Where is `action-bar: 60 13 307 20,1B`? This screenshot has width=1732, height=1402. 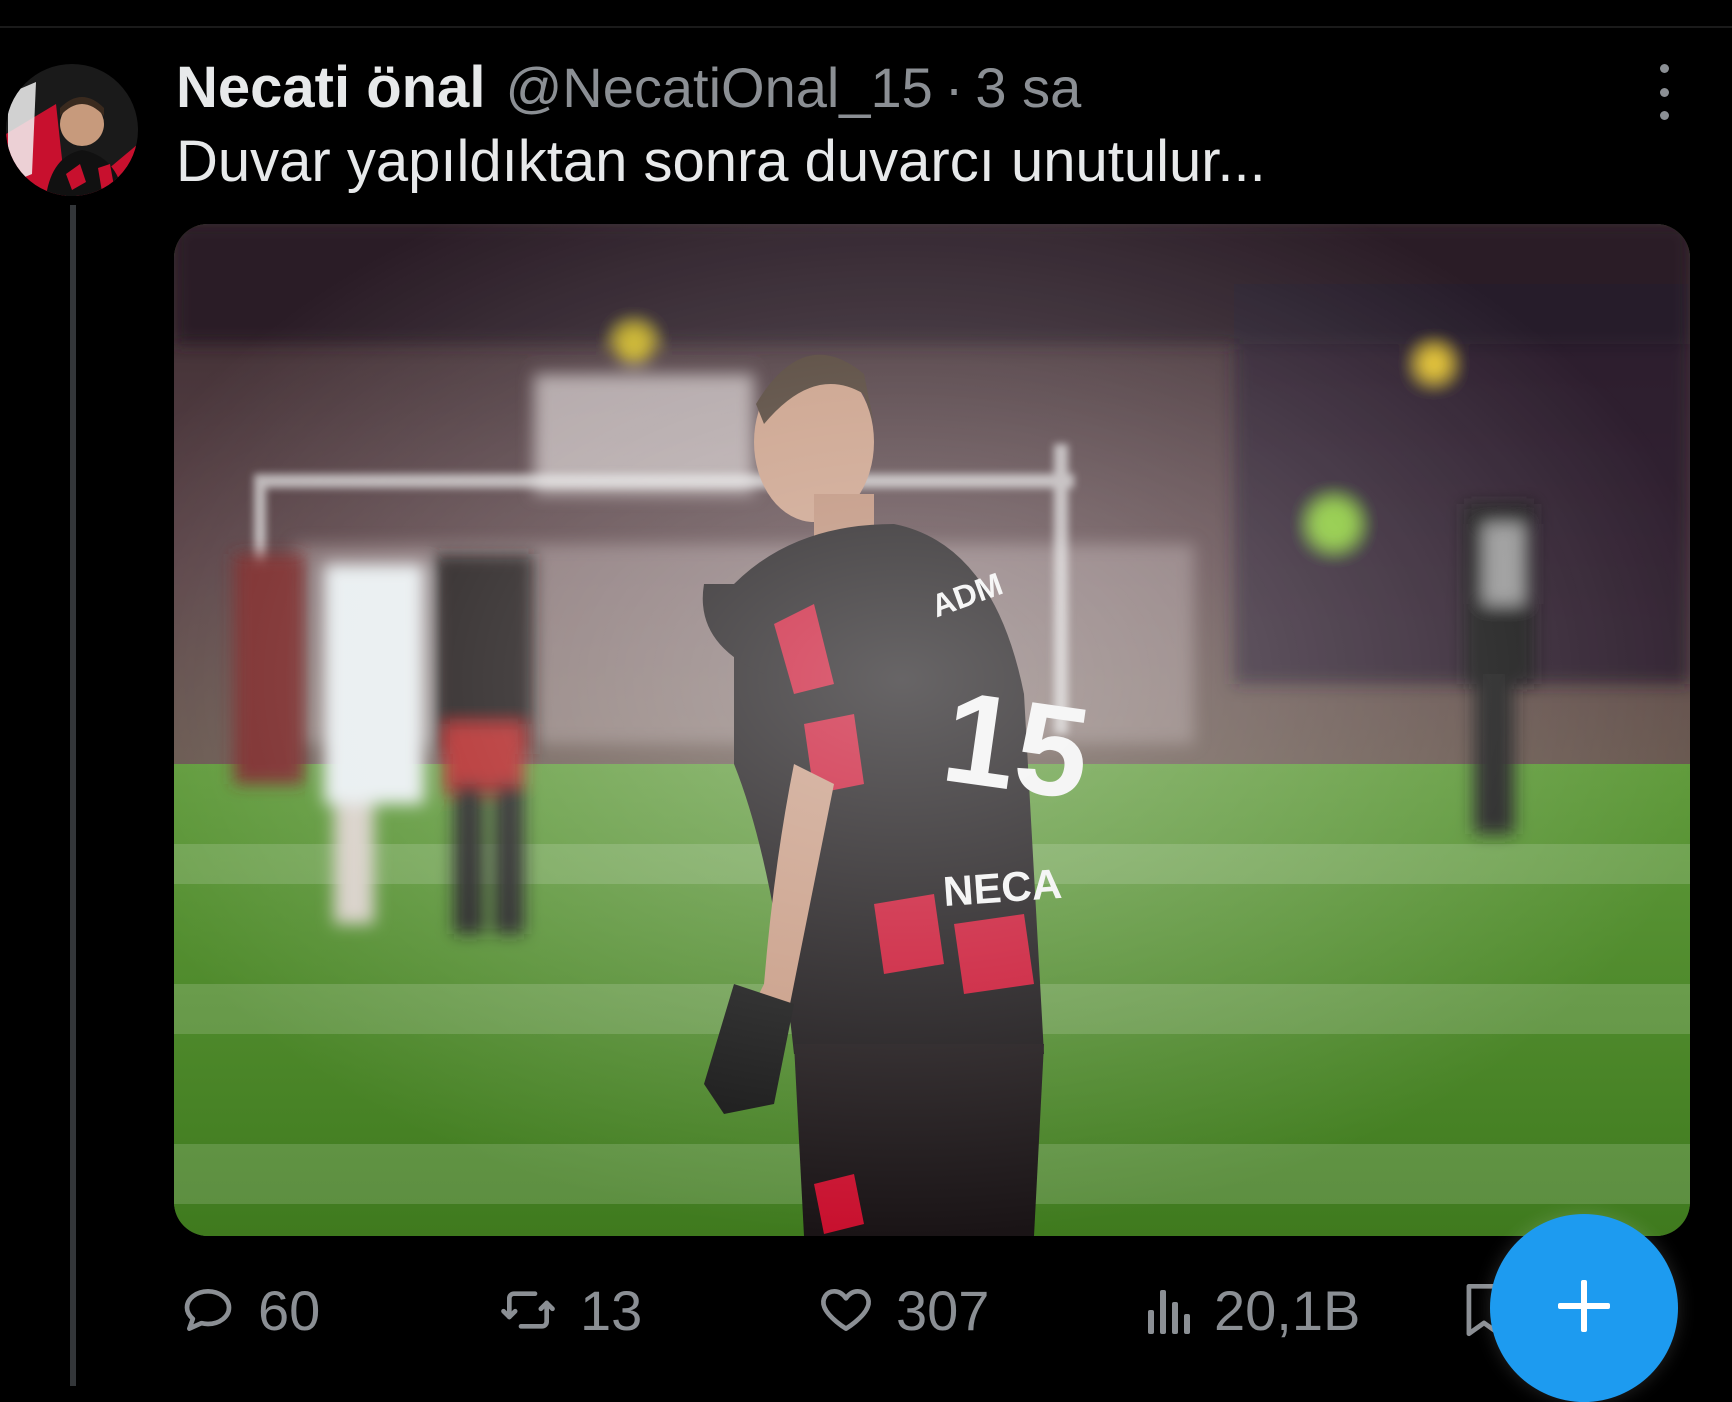 action-bar: 60 13 307 20,1B is located at coordinates (866, 1310).